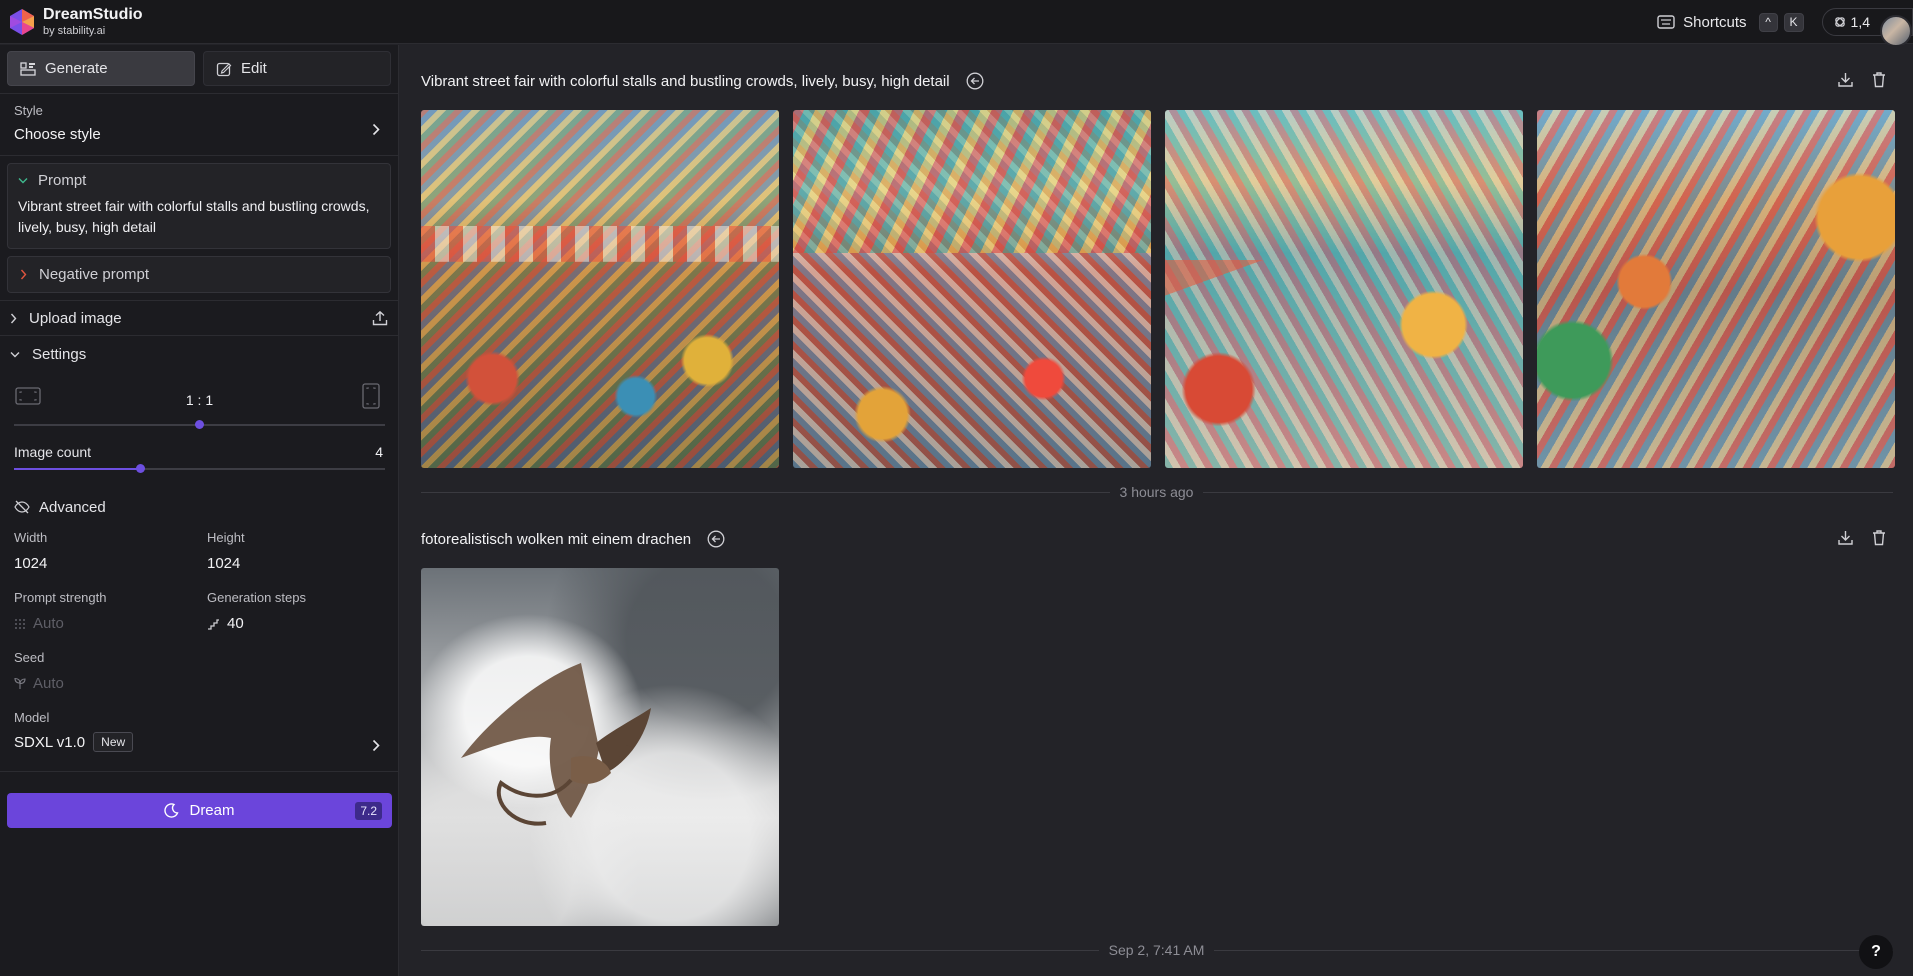 This screenshot has height=976, width=1913. Describe the element at coordinates (1793, 22) in the screenshot. I see `shortcut-key-k: K` at that location.